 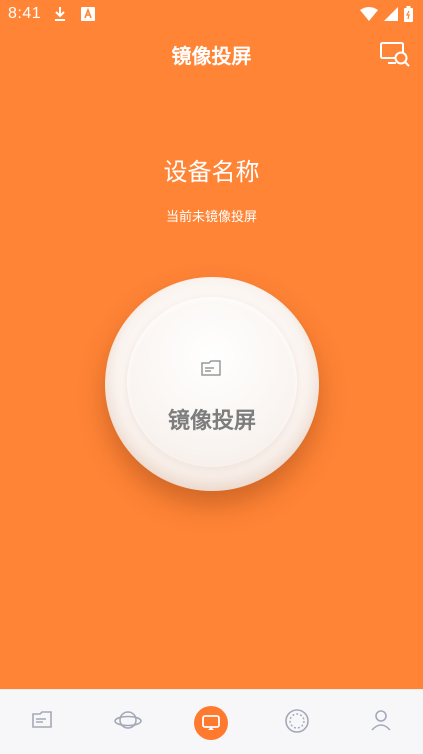 I want to click on cast-search-icon, so click(x=395, y=58).